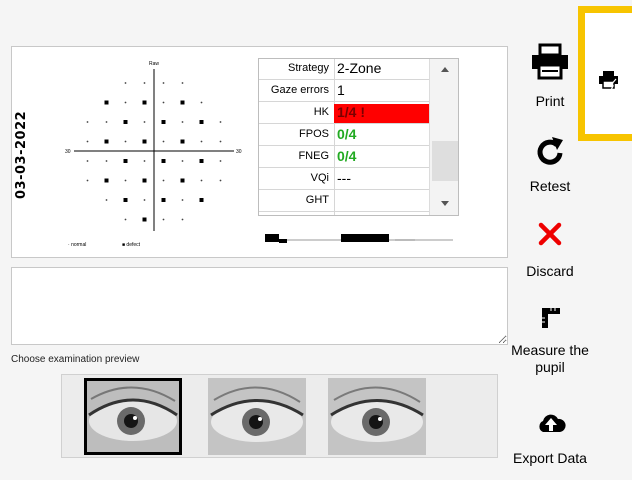 The image size is (632, 480). Describe the element at coordinates (317, 200) in the screenshot. I see `row-label: GHT` at that location.